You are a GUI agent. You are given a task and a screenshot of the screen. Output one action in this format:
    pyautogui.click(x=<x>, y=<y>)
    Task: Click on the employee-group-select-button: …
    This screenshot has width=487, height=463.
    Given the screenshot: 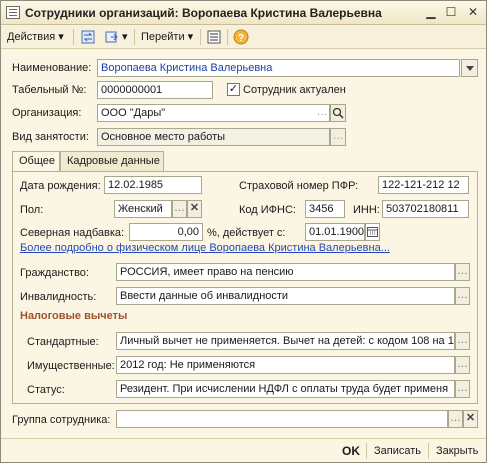 What is the action you would take?
    pyautogui.click(x=455, y=419)
    